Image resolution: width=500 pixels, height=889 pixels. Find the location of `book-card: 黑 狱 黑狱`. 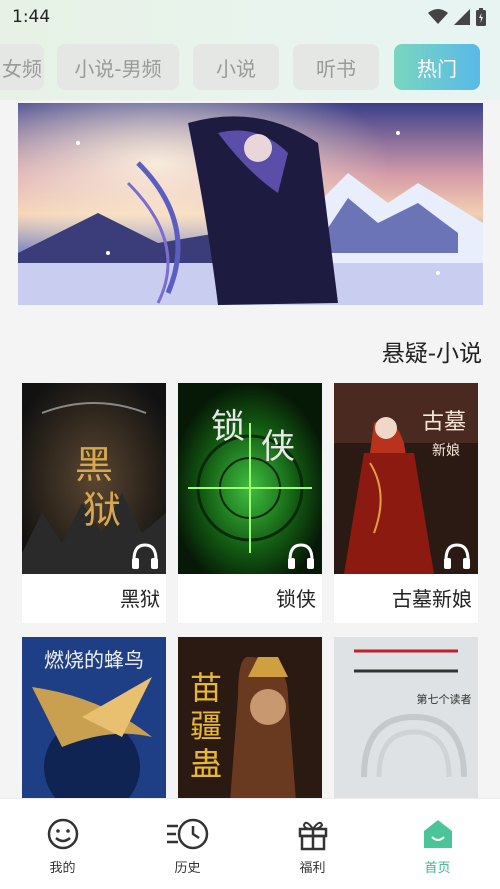

book-card: 黑 狱 黑狱 is located at coordinates (94, 503).